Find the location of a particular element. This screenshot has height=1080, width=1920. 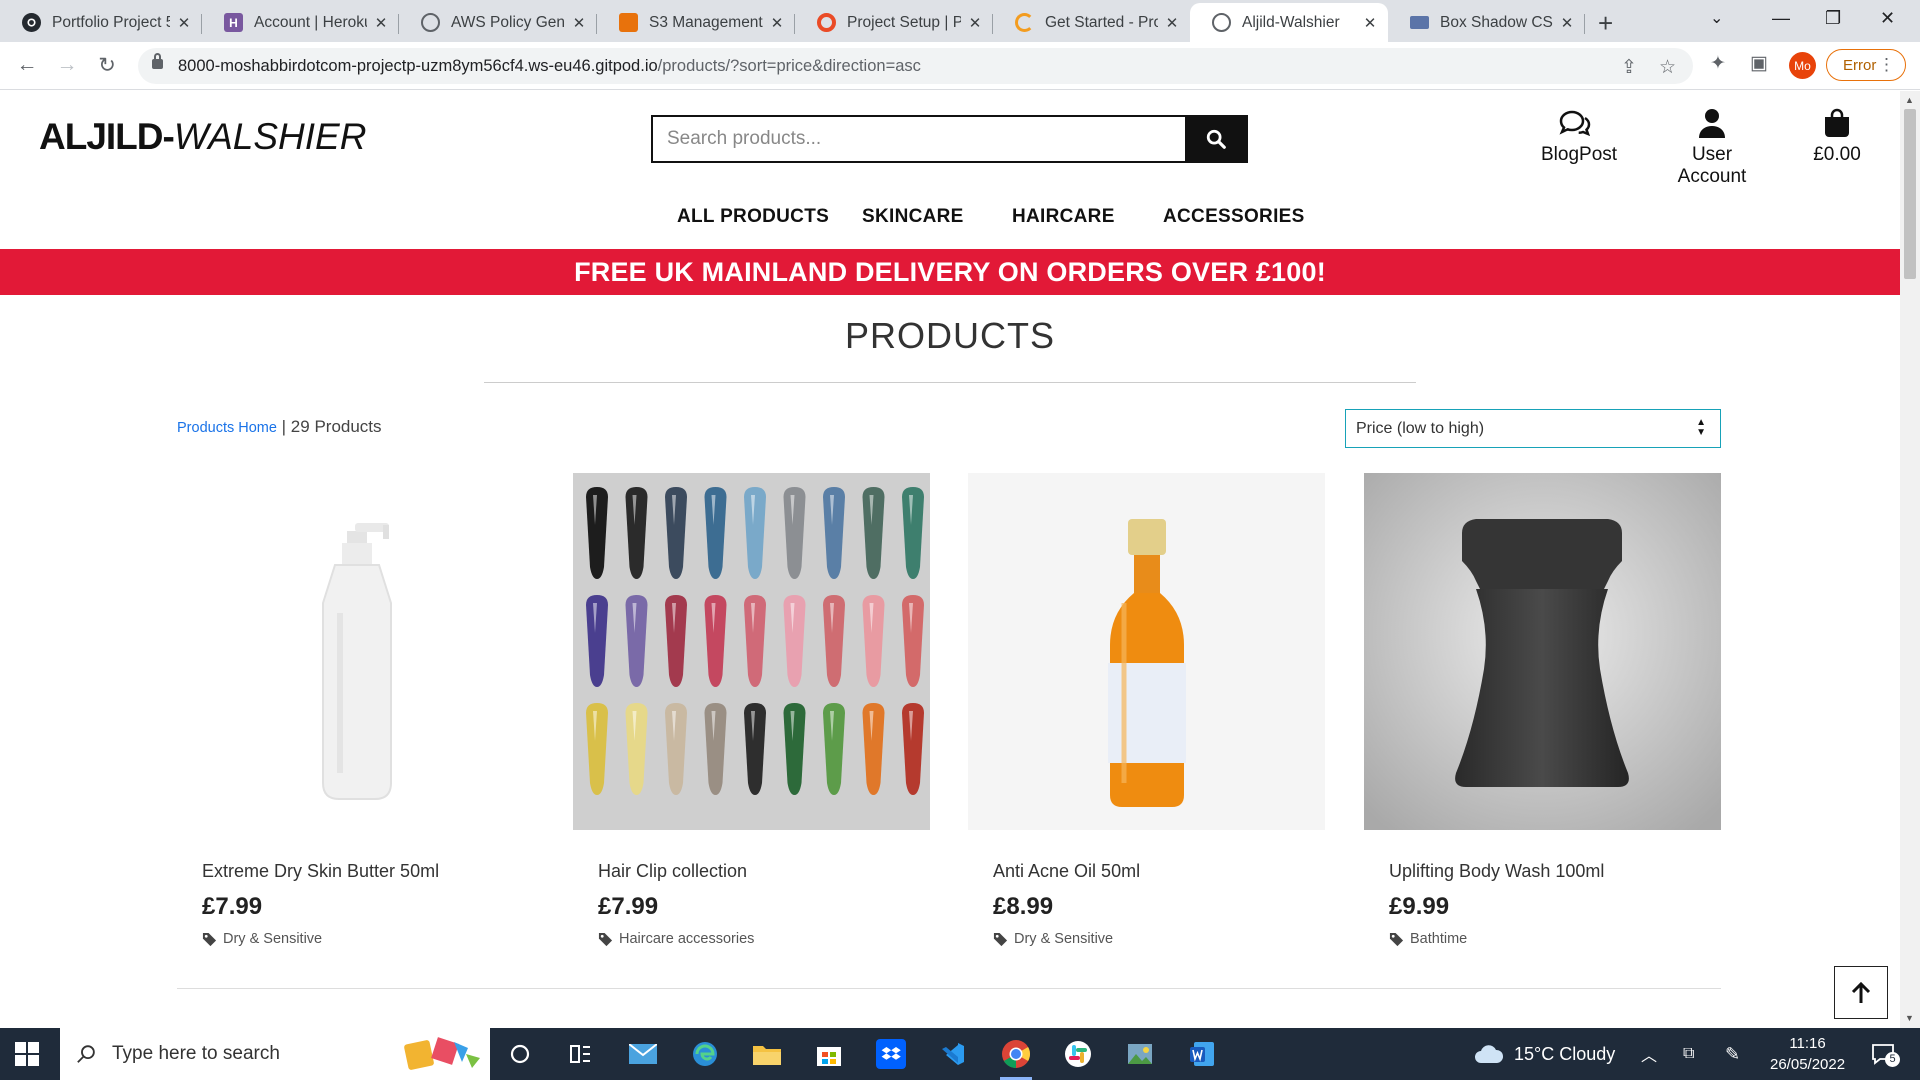

store-icon is located at coordinates (829, 1054).